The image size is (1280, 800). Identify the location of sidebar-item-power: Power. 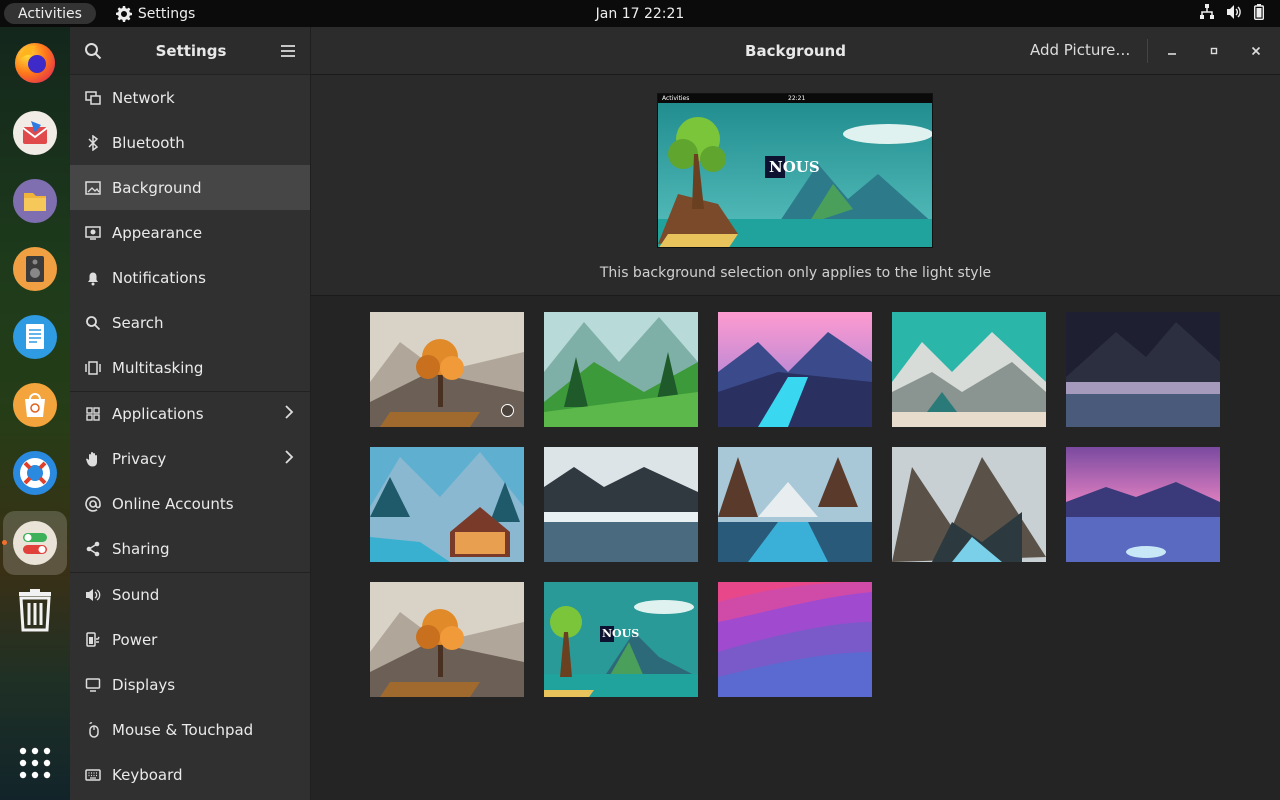
(190, 639).